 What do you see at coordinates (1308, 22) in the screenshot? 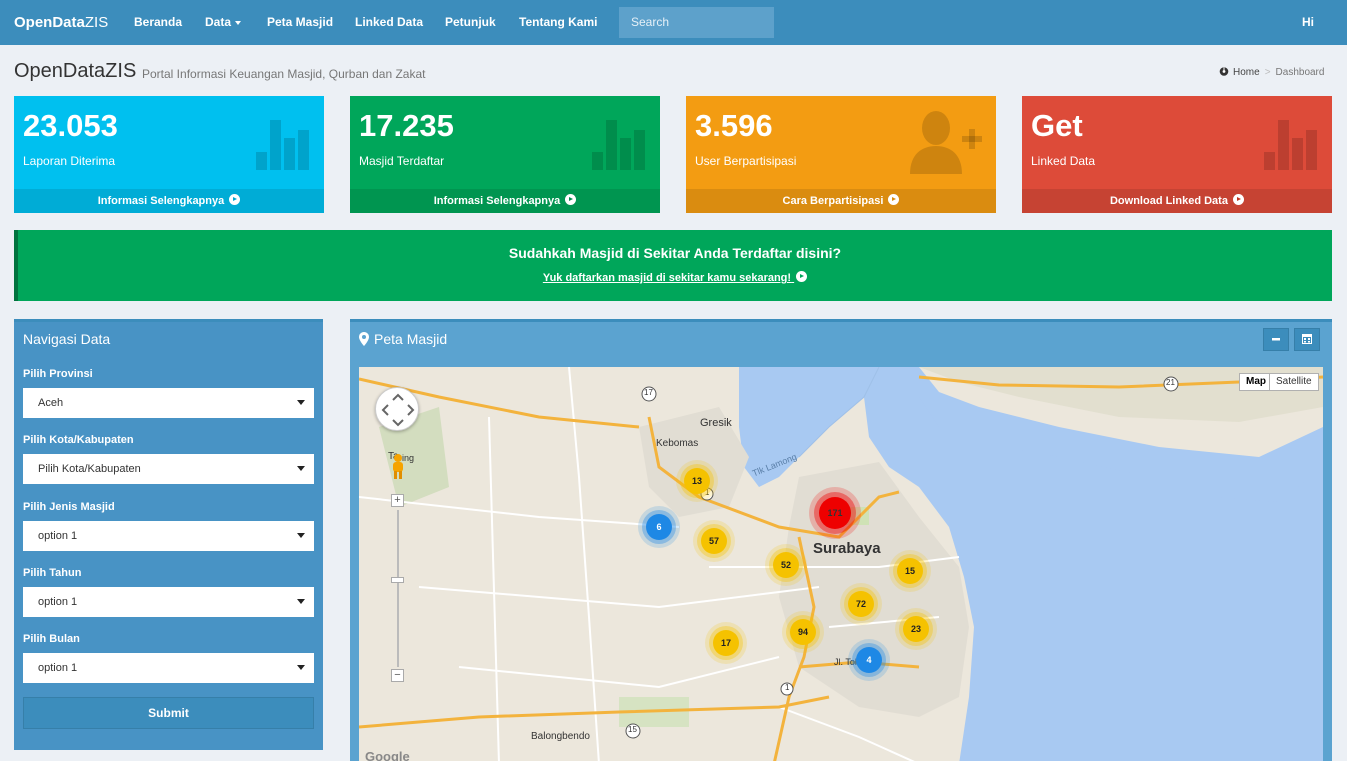
I see `user-menu: Hi` at bounding box center [1308, 22].